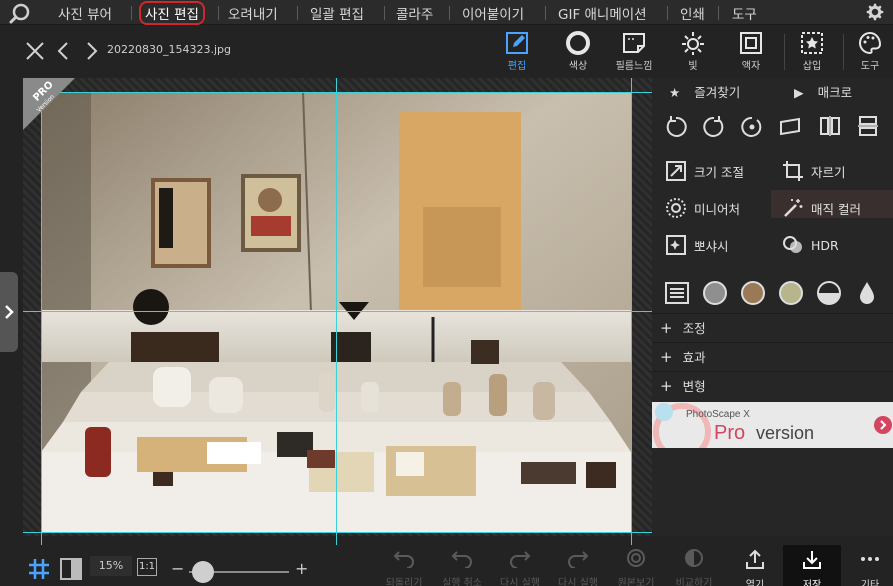  What do you see at coordinates (414, 13) in the screenshot?
I see `menu-collage: 콜라주` at bounding box center [414, 13].